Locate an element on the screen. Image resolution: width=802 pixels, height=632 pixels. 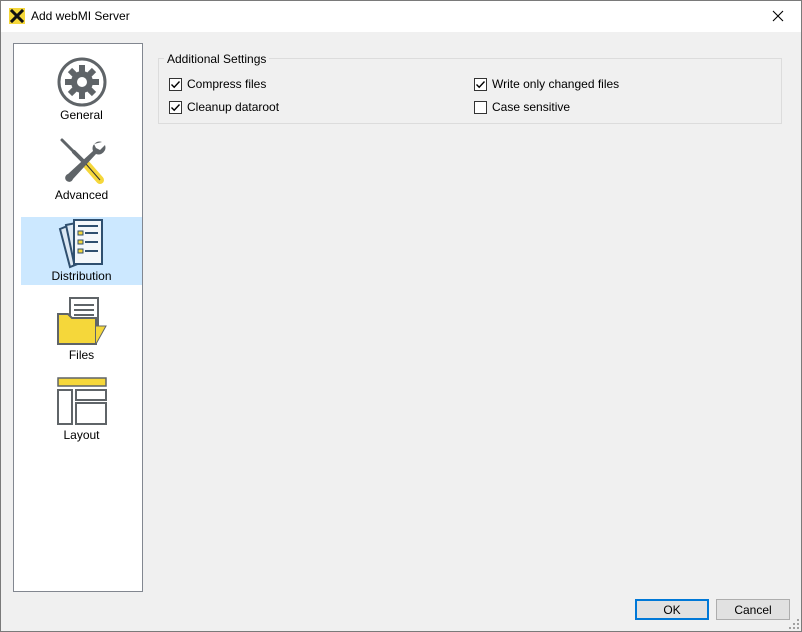
compress-files-checkbox: Compress files is located at coordinates (217, 84).